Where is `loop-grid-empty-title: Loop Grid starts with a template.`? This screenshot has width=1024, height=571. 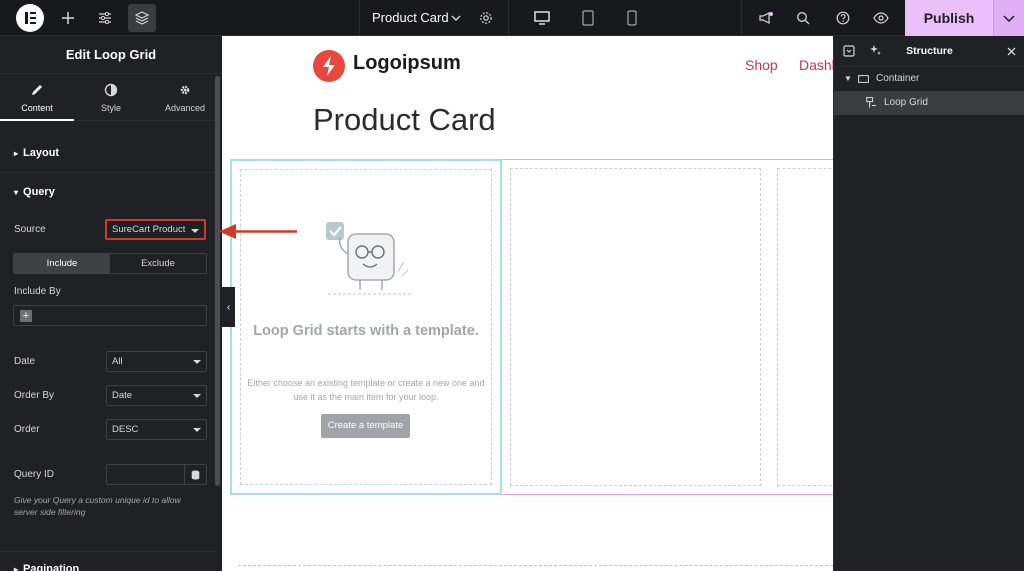 loop-grid-empty-title: Loop Grid starts with a template. is located at coordinates (366, 331).